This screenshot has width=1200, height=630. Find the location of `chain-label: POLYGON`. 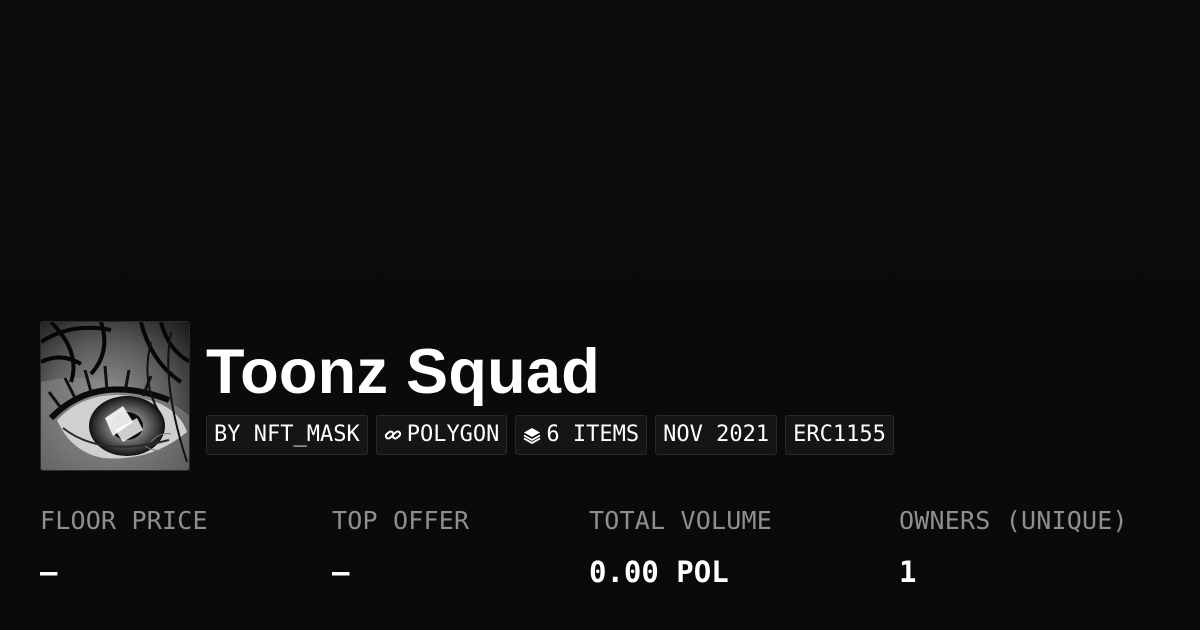

chain-label: POLYGON is located at coordinates (453, 434).